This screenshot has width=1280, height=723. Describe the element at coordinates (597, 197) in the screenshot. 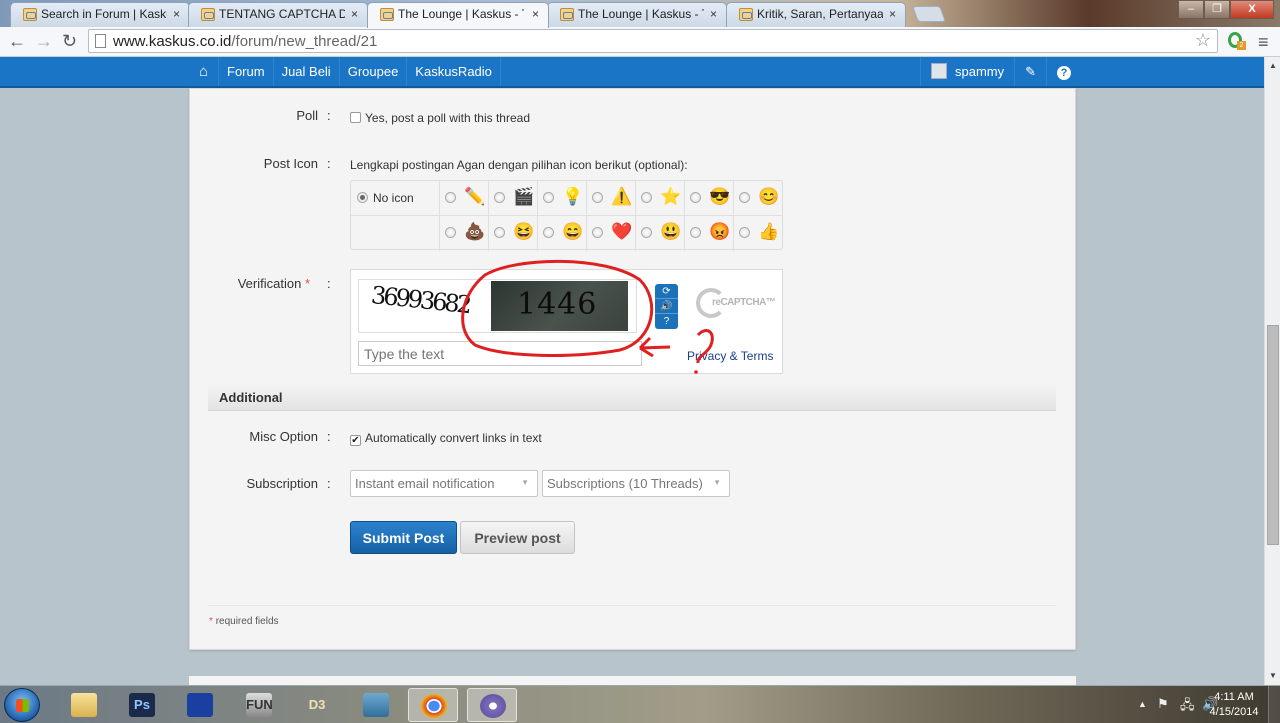

I see `radio-warning` at that location.